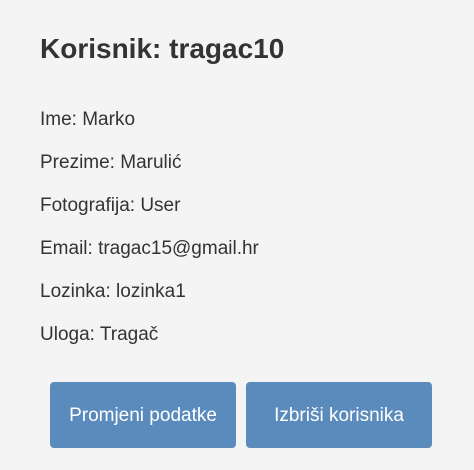 The height and width of the screenshot is (470, 474). Describe the element at coordinates (339, 415) in the screenshot. I see `delete-user-button: Izbriši korisnika` at that location.